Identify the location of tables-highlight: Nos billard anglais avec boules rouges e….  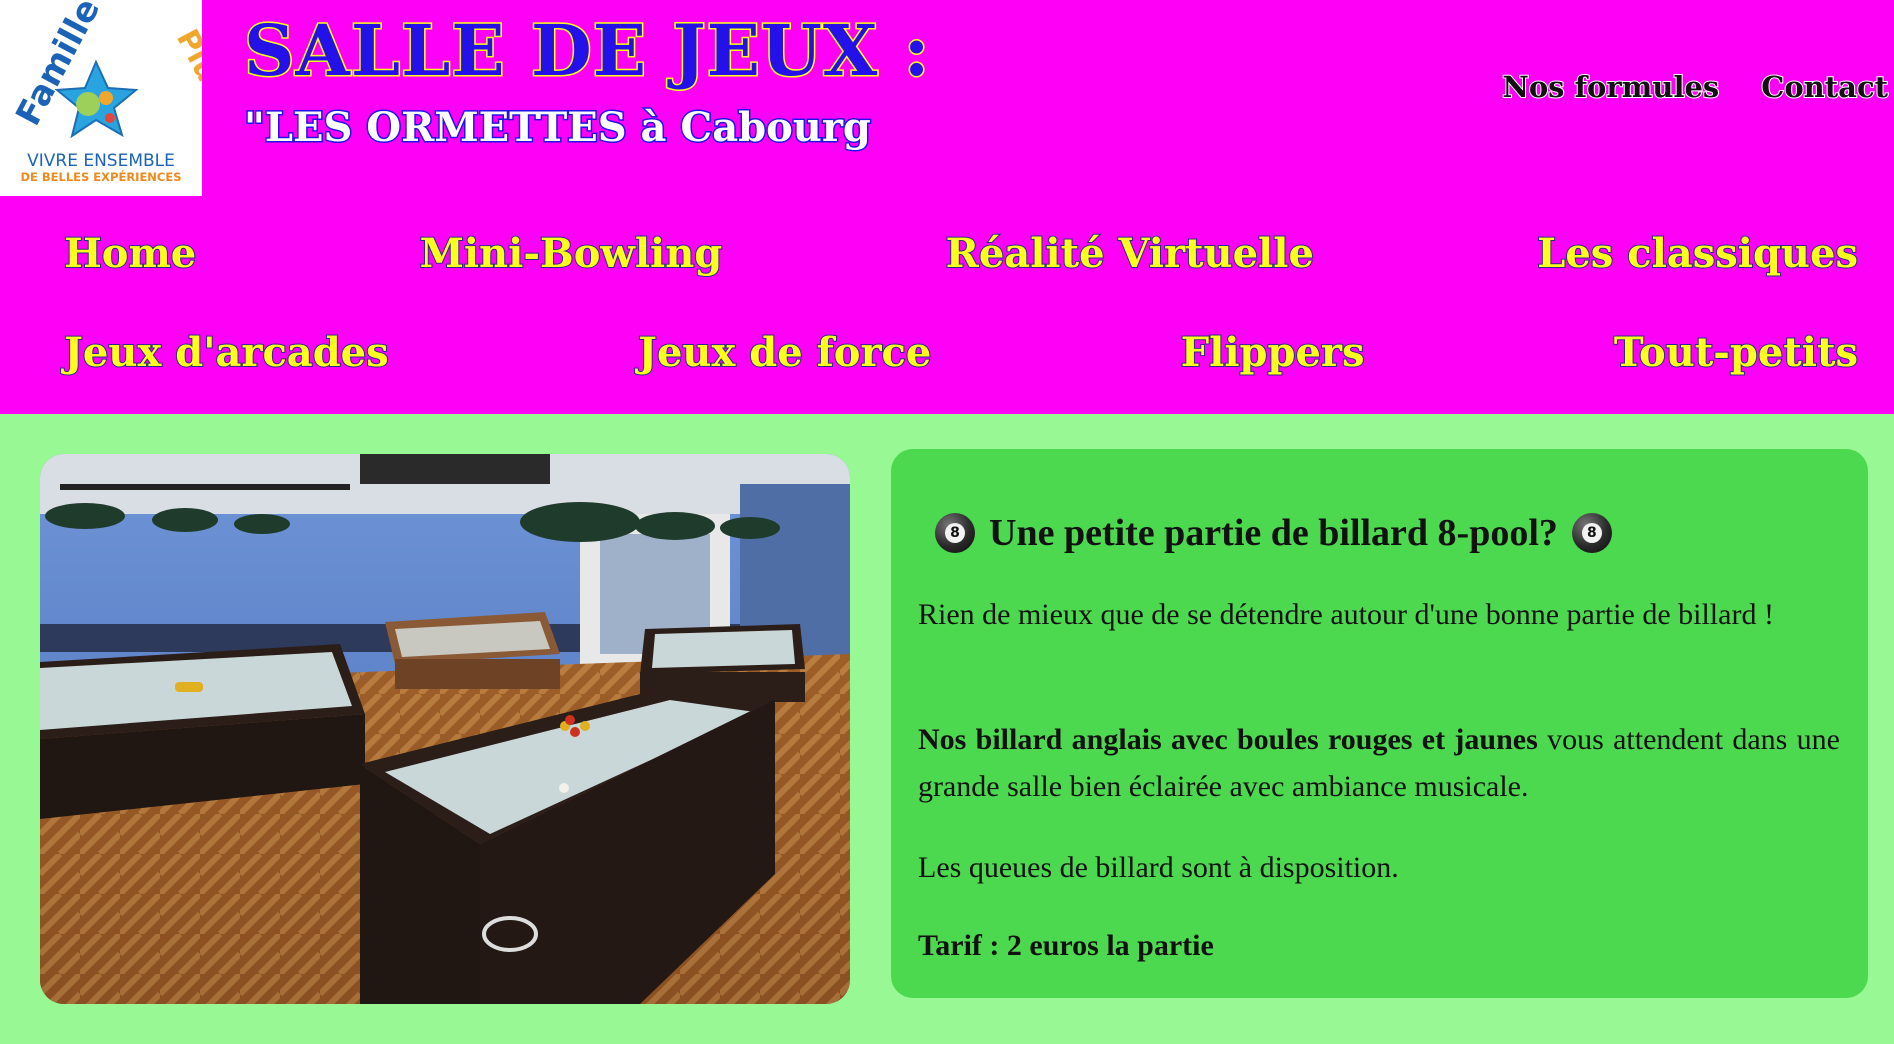
(1228, 739).